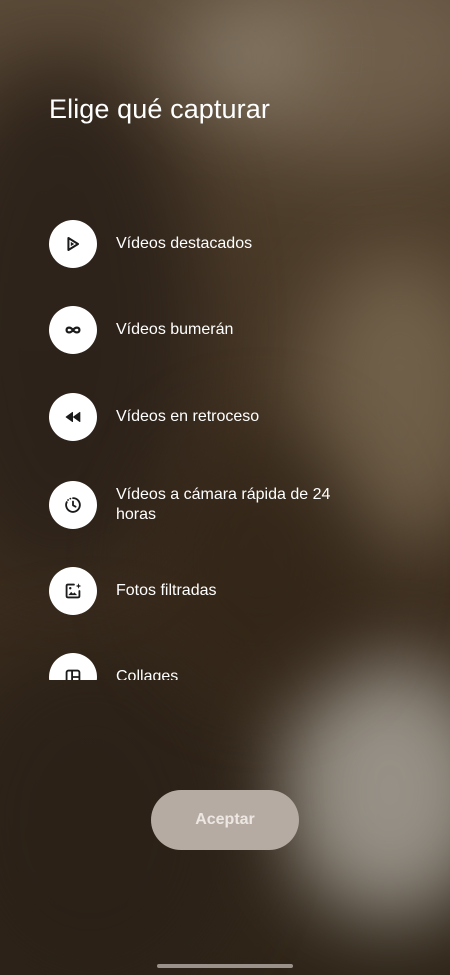  I want to click on timer-icon, so click(73, 505).